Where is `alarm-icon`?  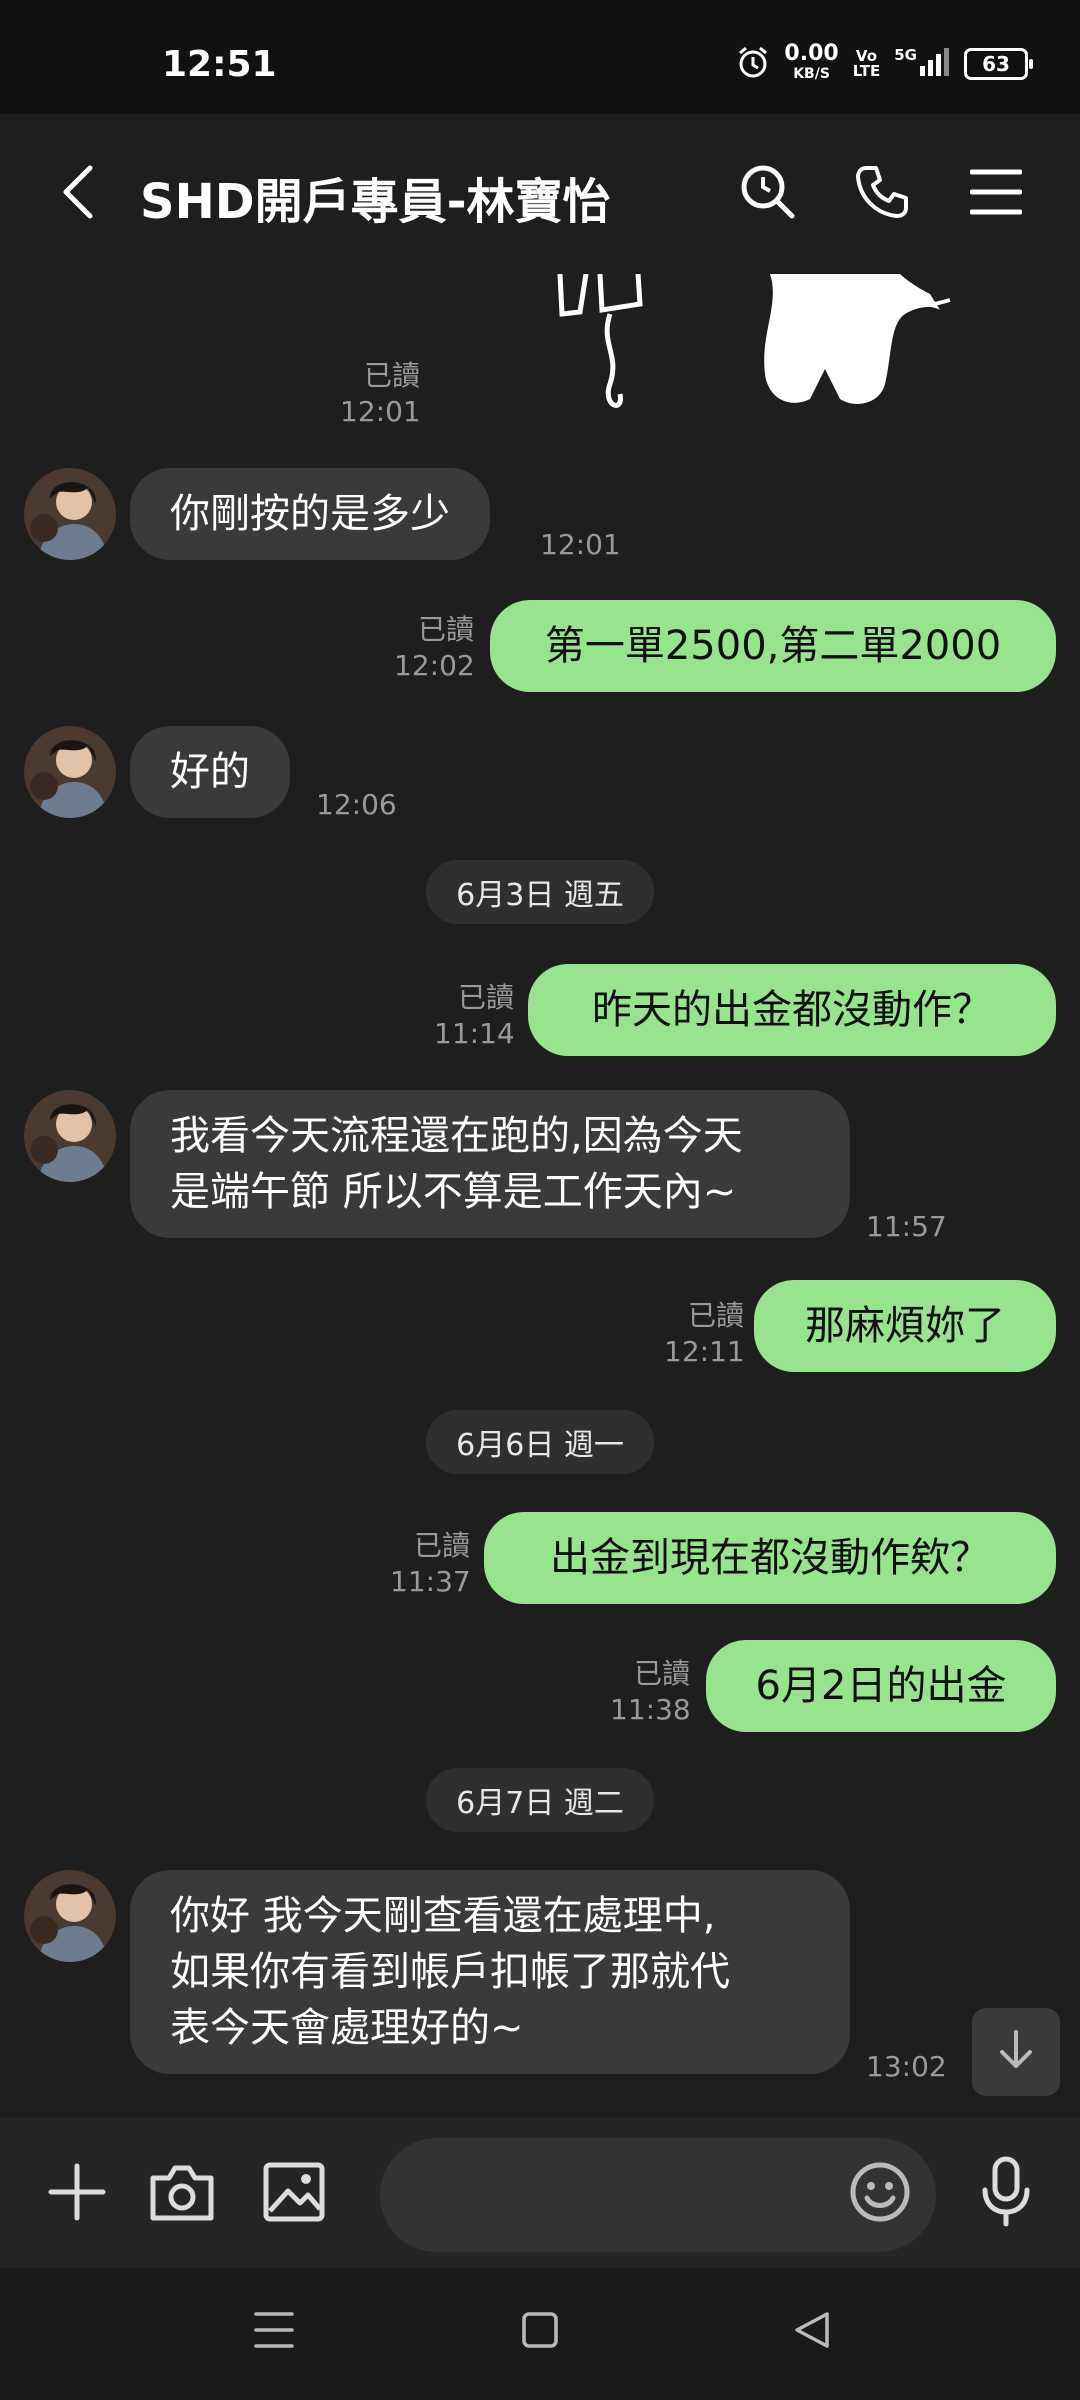
alarm-icon is located at coordinates (753, 64).